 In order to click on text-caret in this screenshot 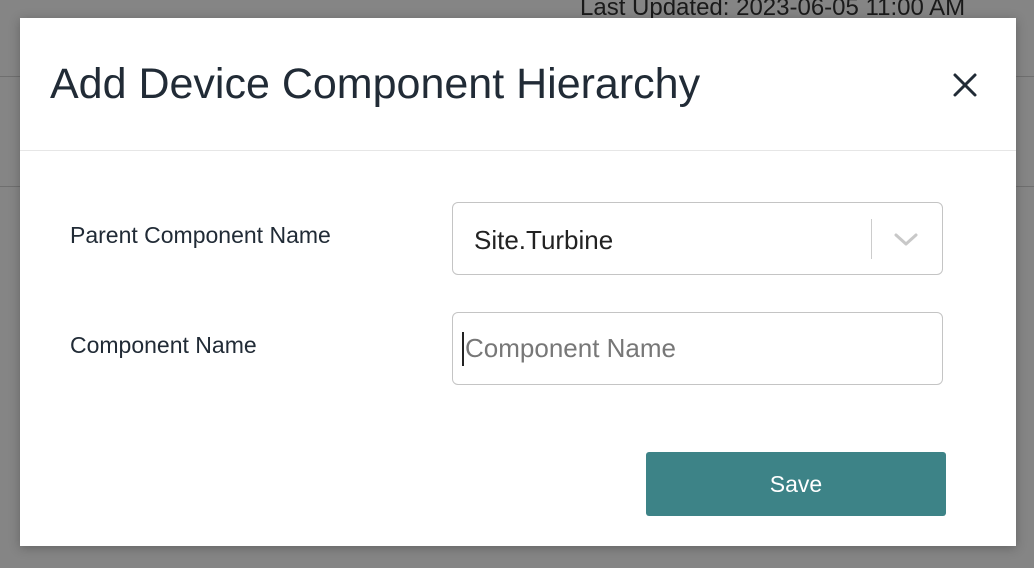, I will do `click(463, 349)`.